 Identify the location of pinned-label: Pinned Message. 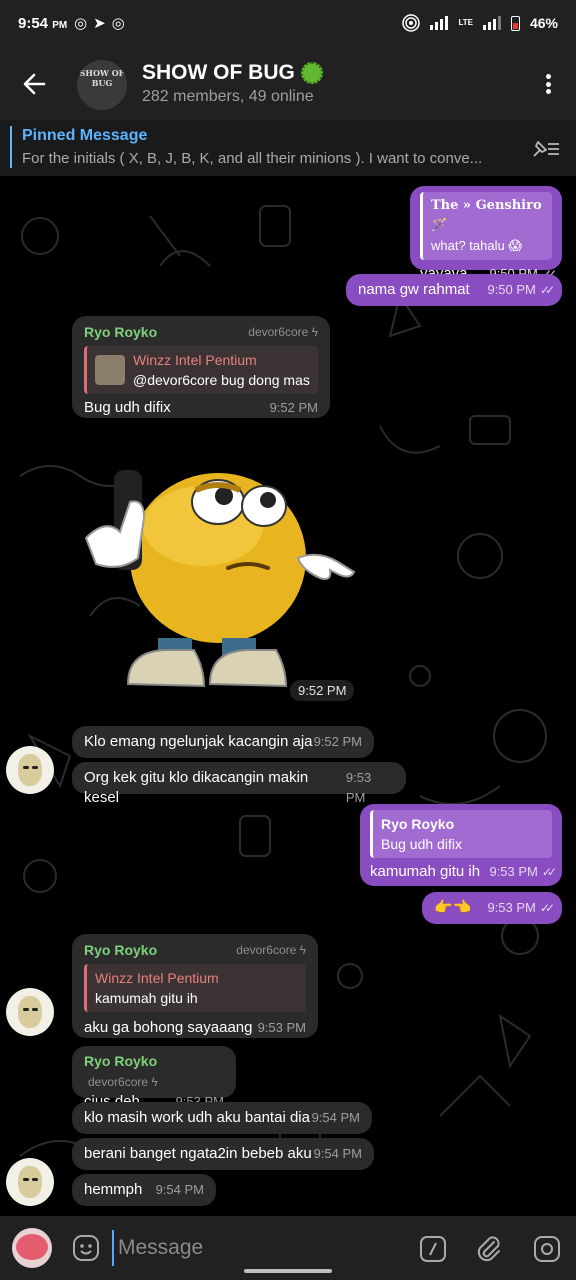
(85, 135).